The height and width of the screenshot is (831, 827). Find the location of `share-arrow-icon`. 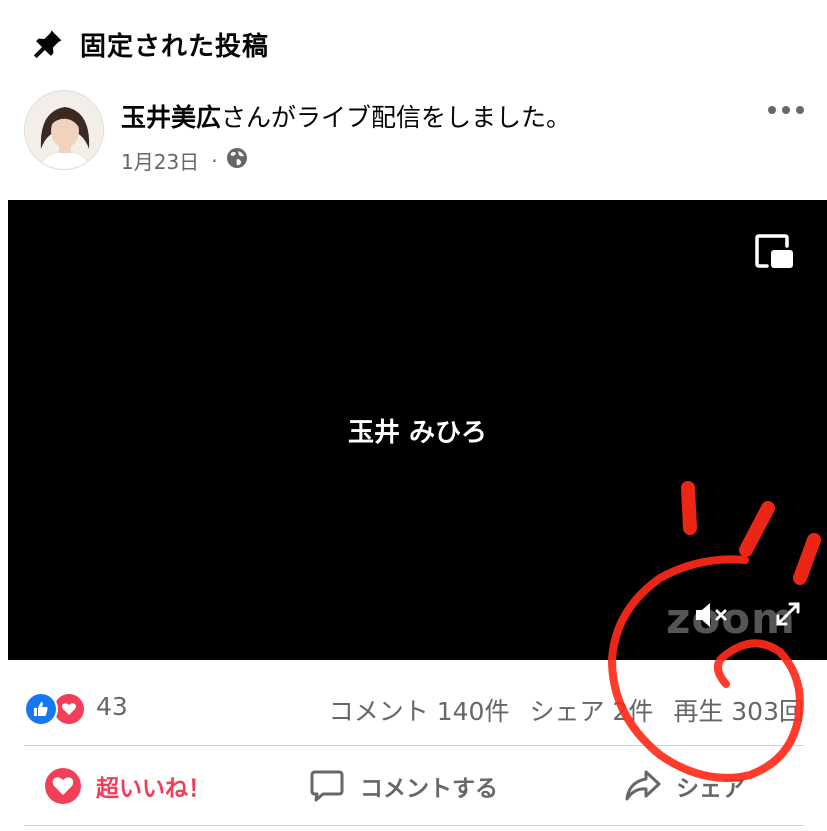

share-arrow-icon is located at coordinates (643, 786).